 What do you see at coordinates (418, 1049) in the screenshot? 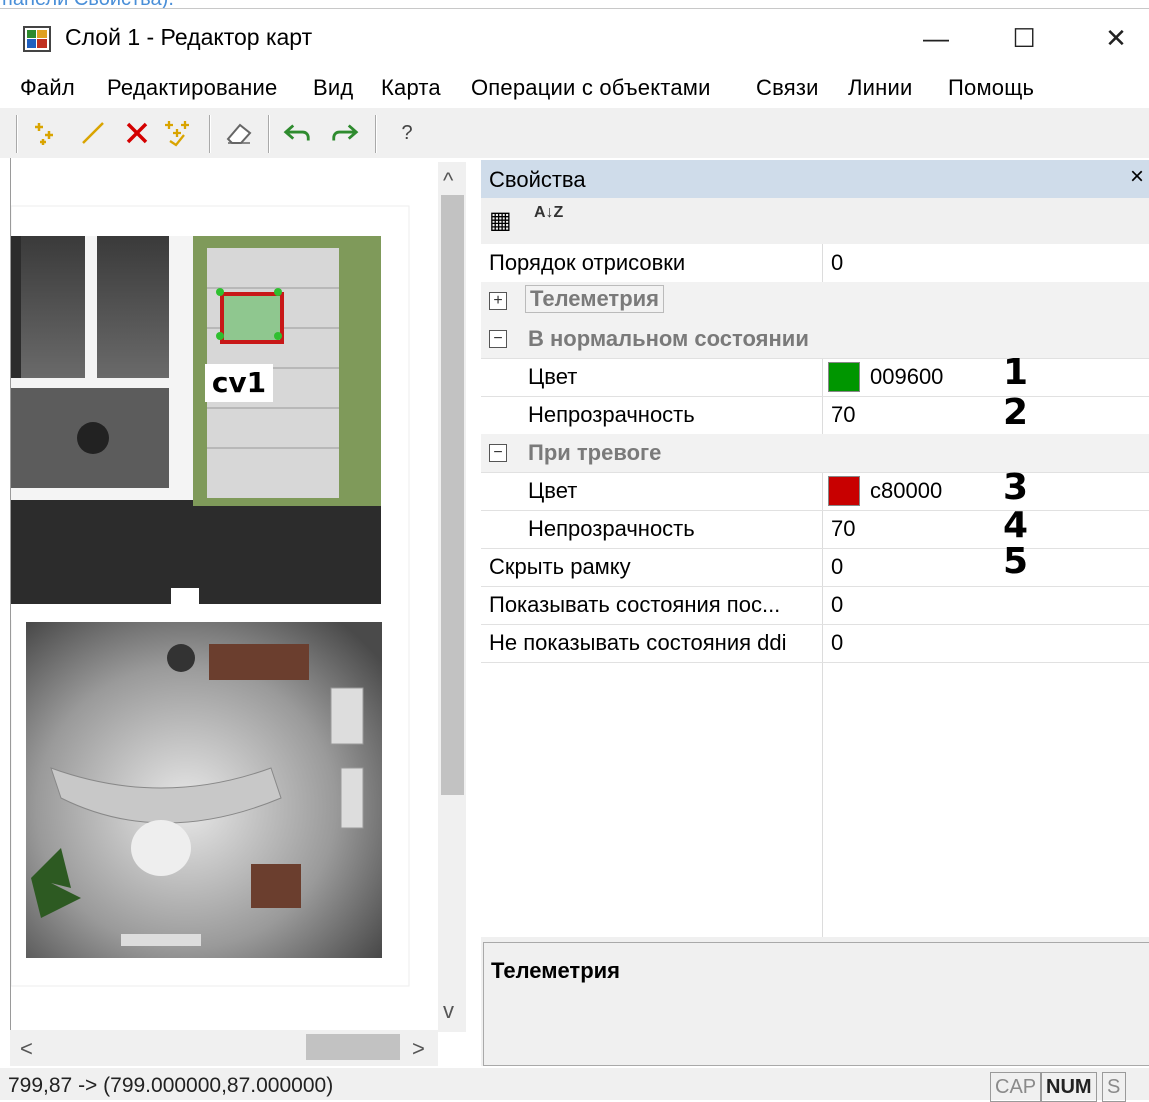
I see `scroll-right-arrow: >` at bounding box center [418, 1049].